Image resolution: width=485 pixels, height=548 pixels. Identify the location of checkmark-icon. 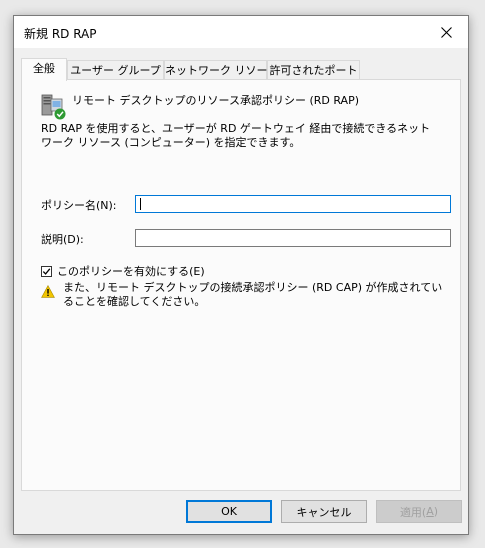
(46, 271).